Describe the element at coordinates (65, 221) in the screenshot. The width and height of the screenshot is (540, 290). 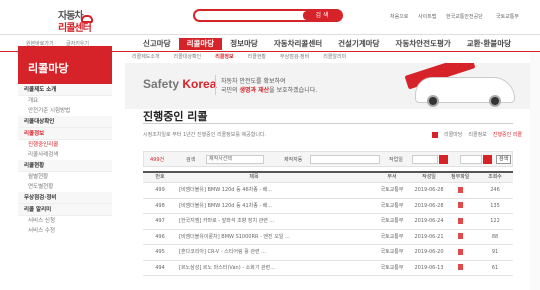
I see `lnb-subitem: 서비스 신청` at that location.